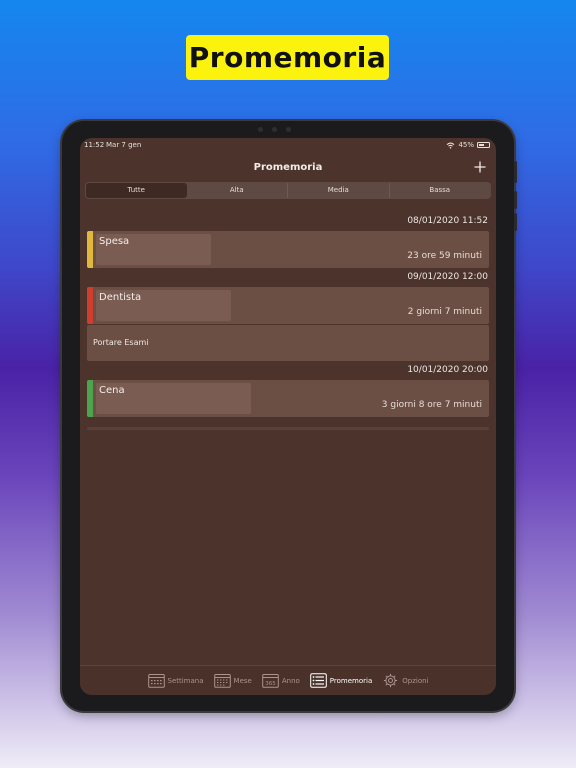 The width and height of the screenshot is (576, 768). What do you see at coordinates (242, 680) in the screenshot?
I see `tab-label: Mese` at bounding box center [242, 680].